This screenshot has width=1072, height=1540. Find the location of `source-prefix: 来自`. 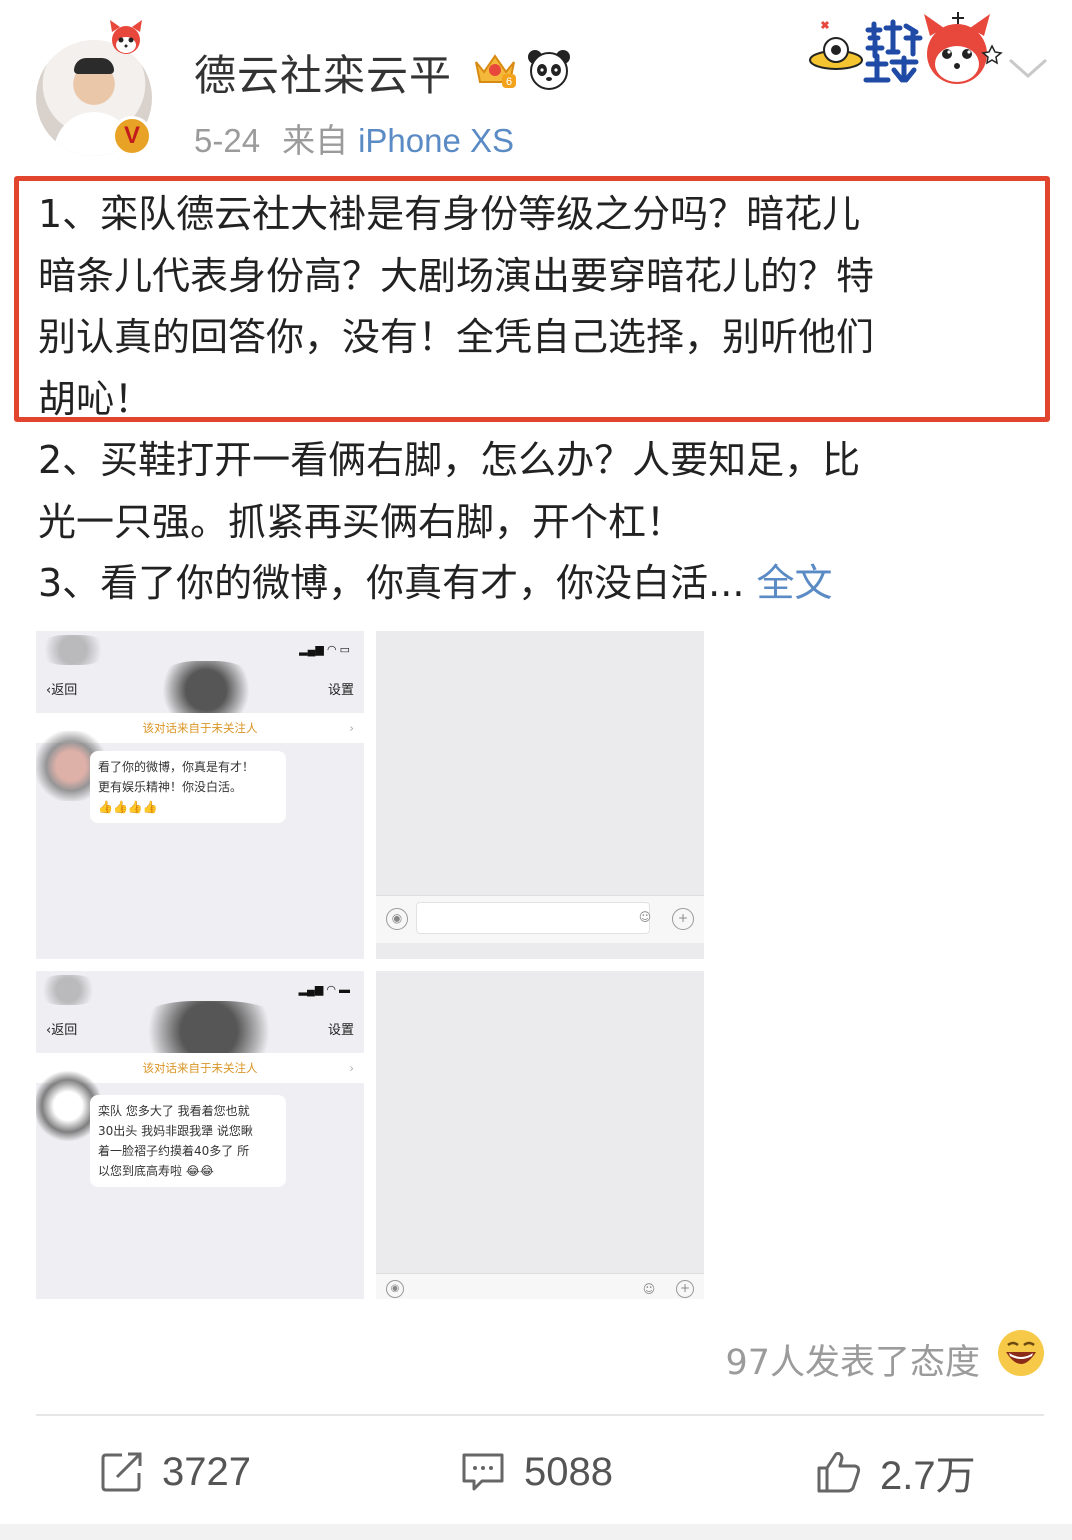

source-prefix: 来自 is located at coordinates (315, 140).